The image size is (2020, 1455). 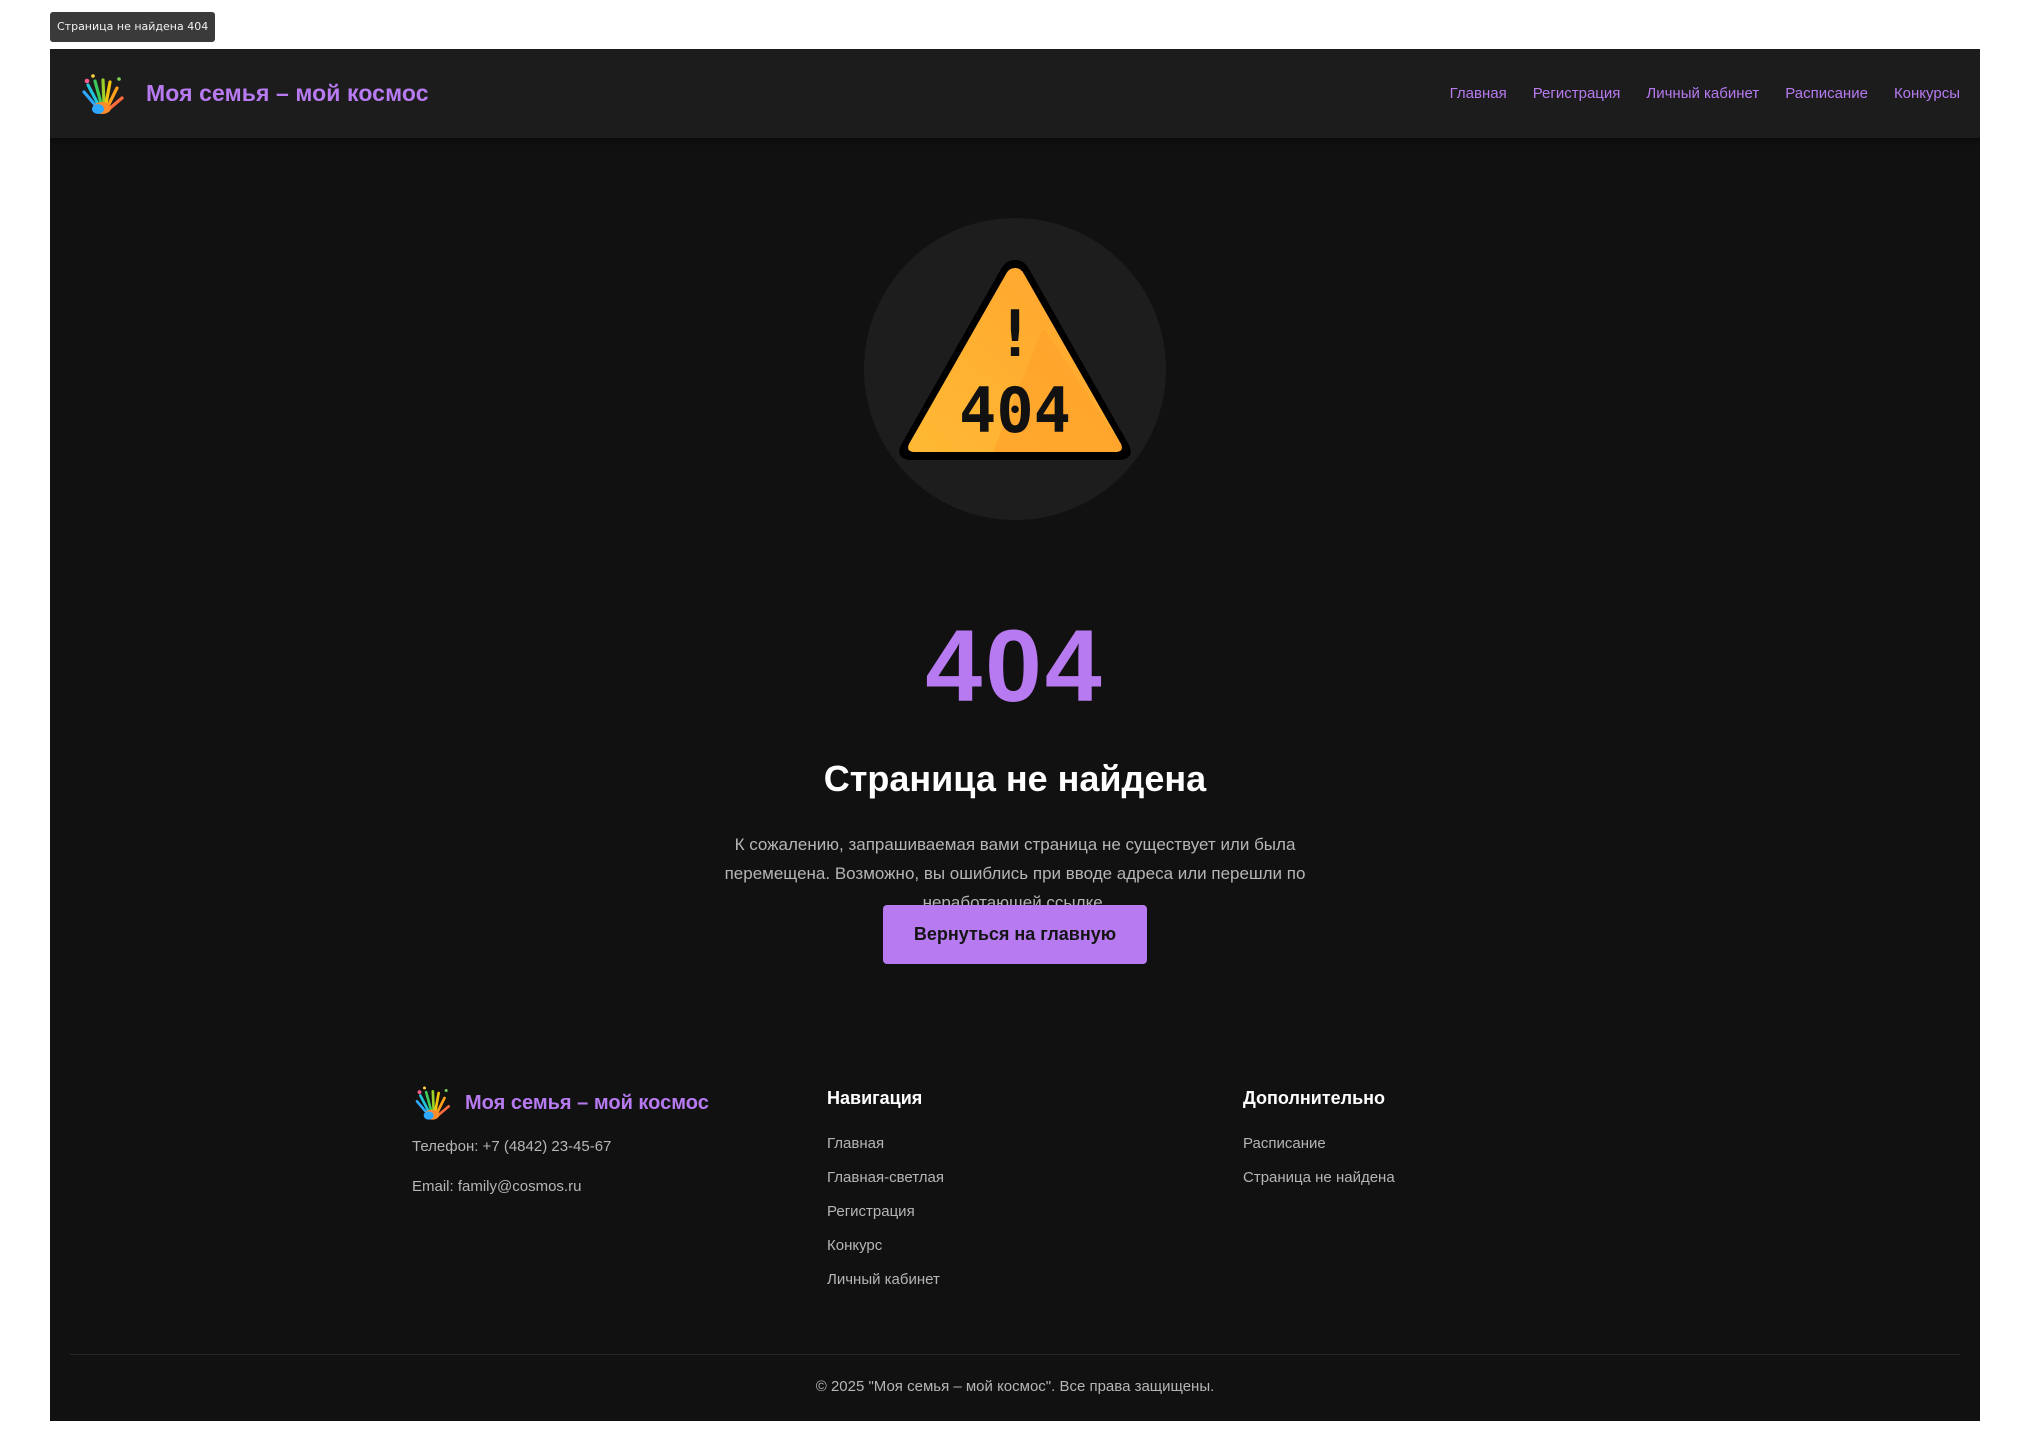 I want to click on warning-404-icon: ! 404, so click(x=1015, y=360).